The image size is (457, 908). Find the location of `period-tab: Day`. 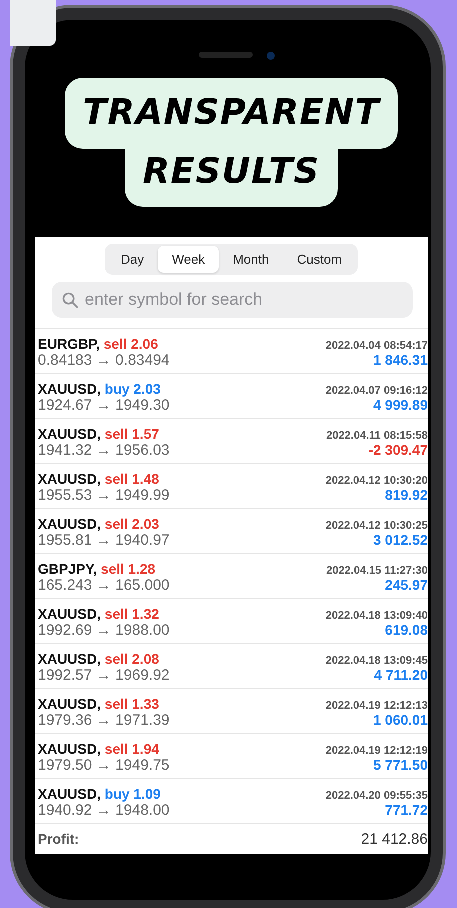

period-tab: Day is located at coordinates (132, 259).